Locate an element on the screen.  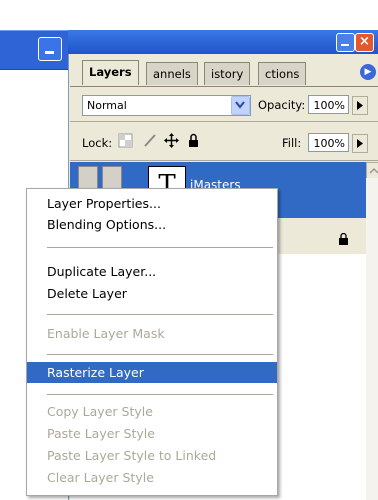
palette-close-button: × is located at coordinates (364, 42).